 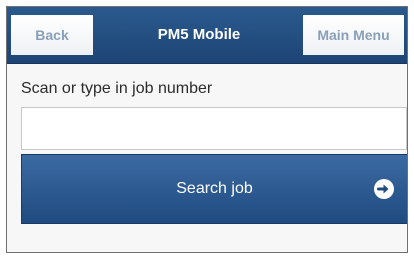 I want to click on search-job-label: Search job, so click(x=214, y=188).